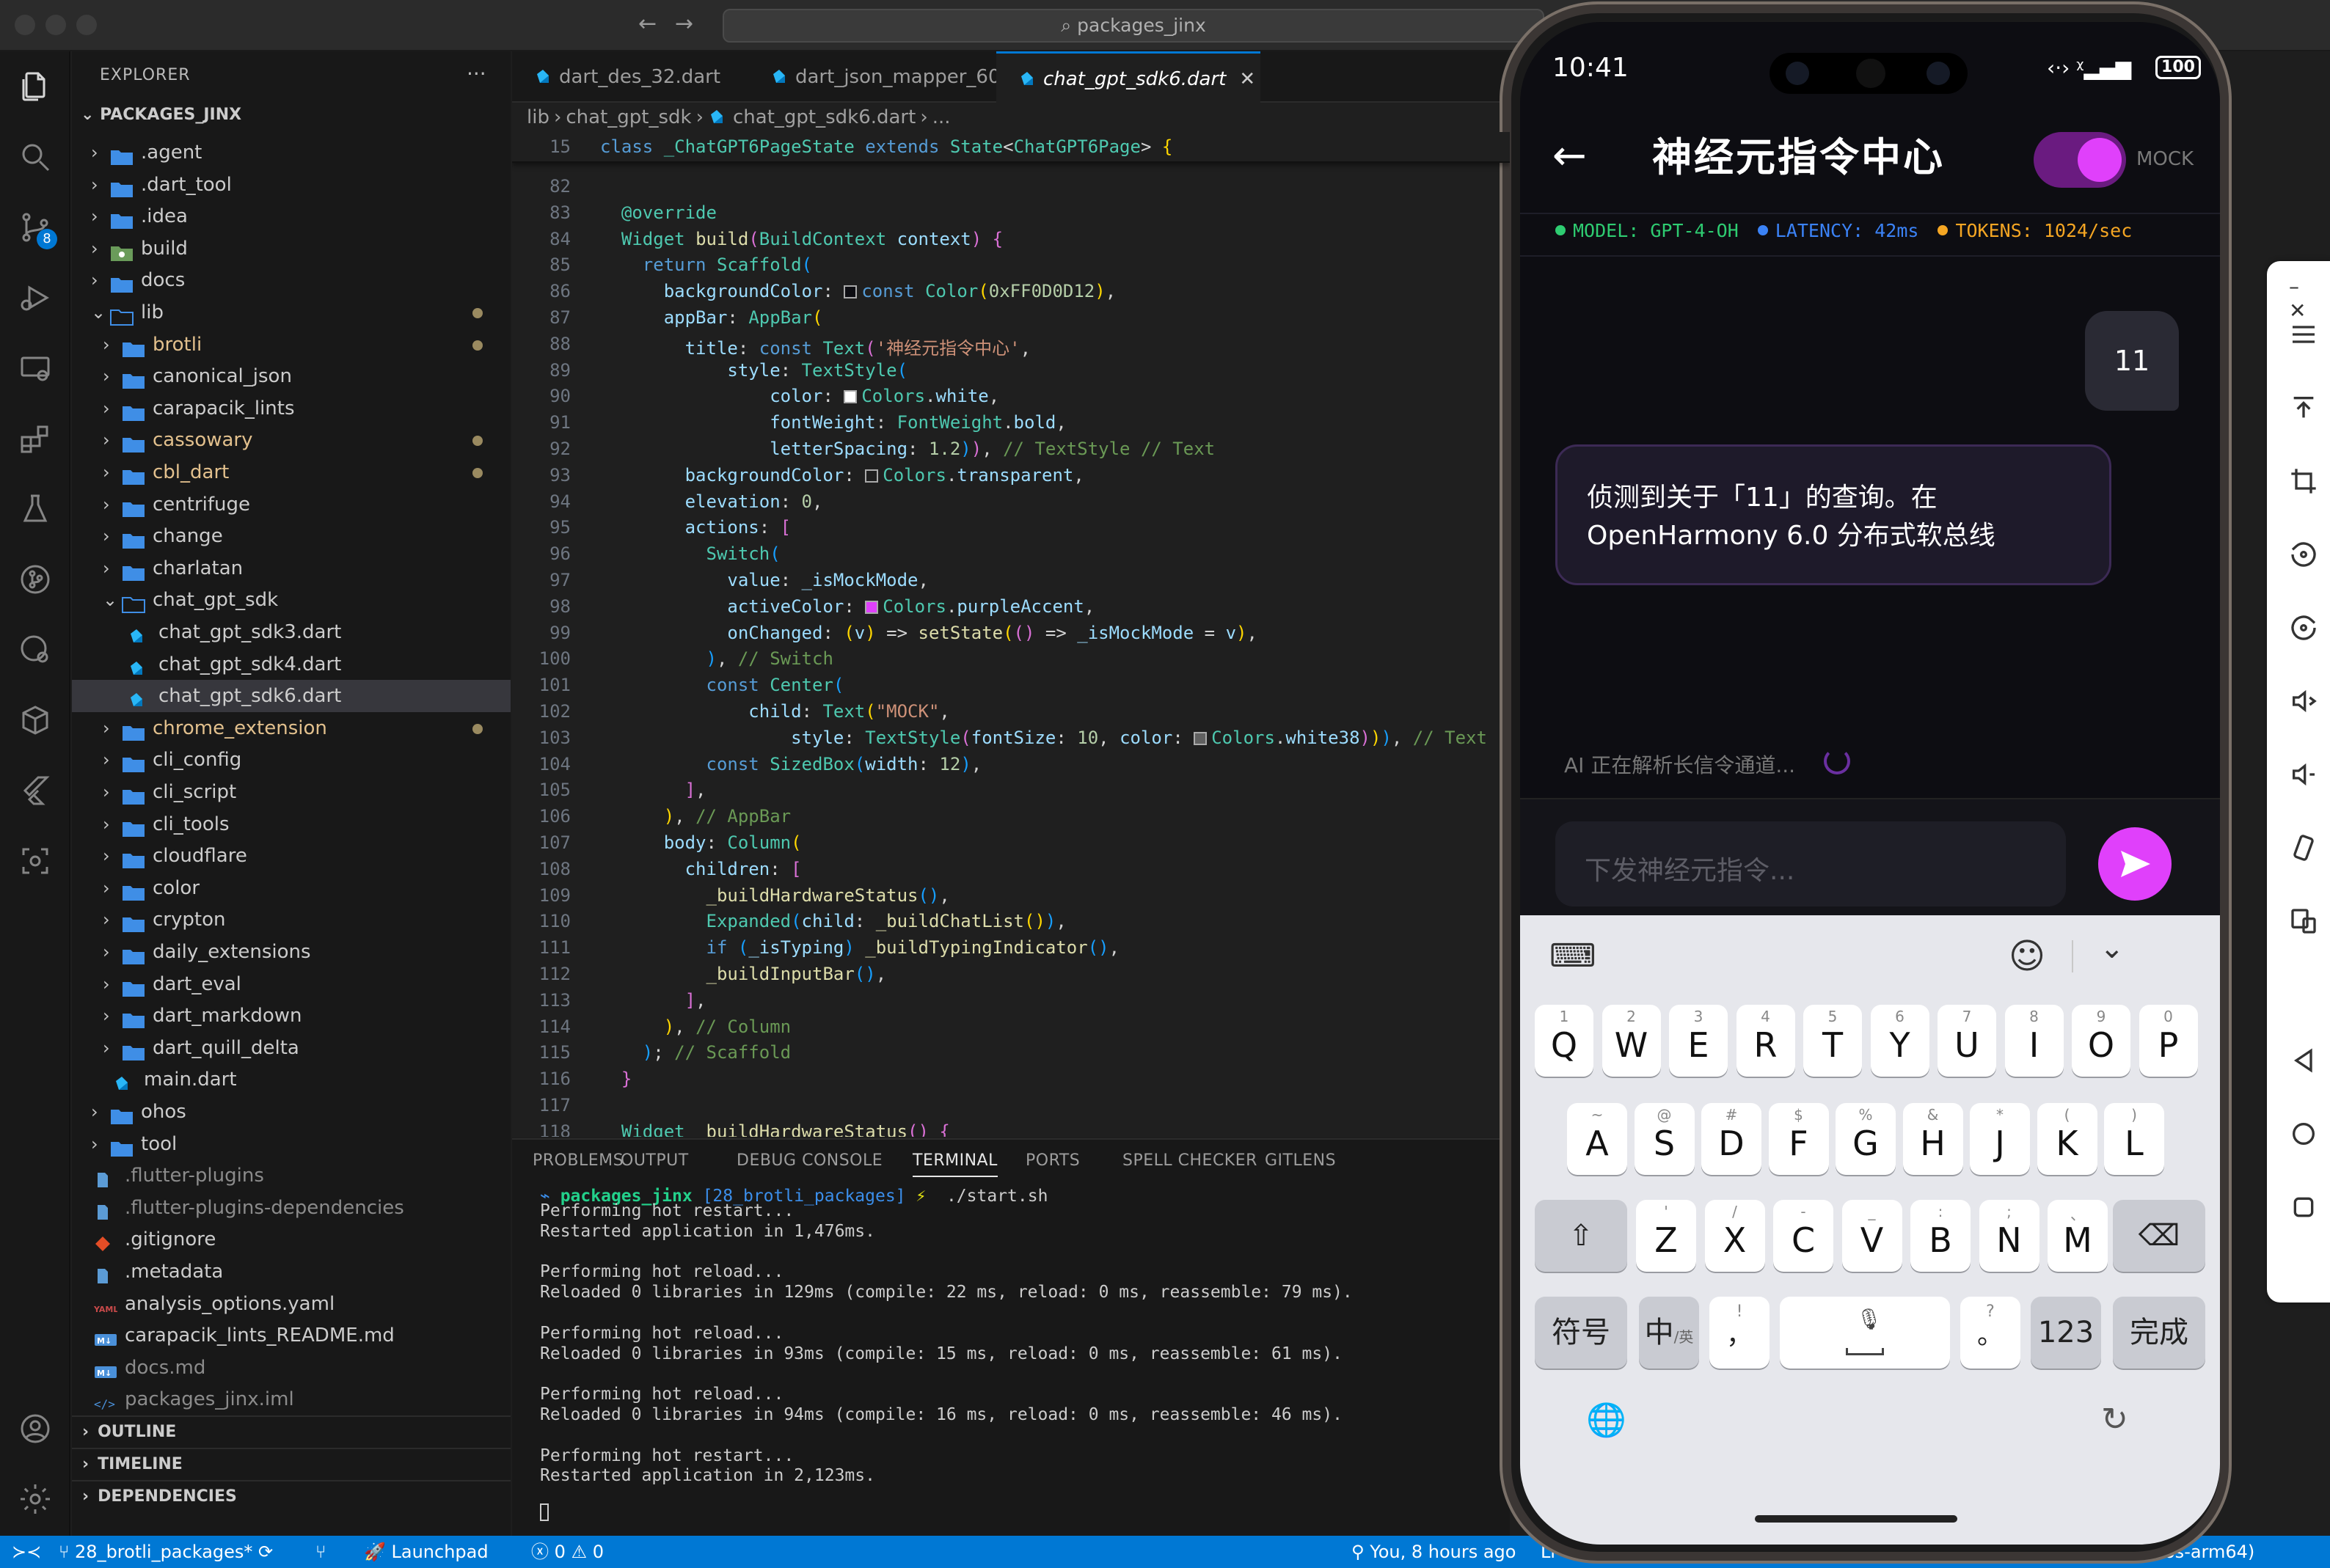 Image resolution: width=2330 pixels, height=1568 pixels. What do you see at coordinates (2134, 1139) in the screenshot?
I see `key-l: ) L` at bounding box center [2134, 1139].